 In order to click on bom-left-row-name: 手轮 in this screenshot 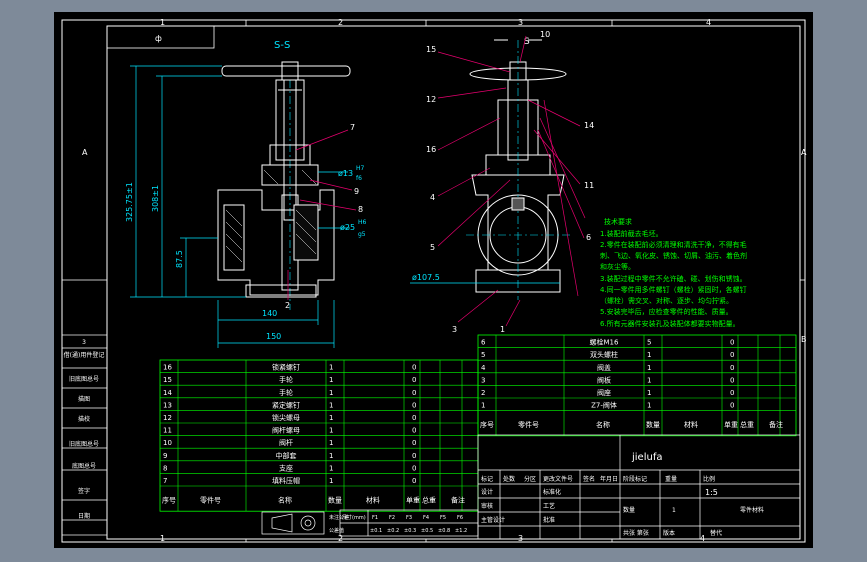, I will do `click(286, 379)`.